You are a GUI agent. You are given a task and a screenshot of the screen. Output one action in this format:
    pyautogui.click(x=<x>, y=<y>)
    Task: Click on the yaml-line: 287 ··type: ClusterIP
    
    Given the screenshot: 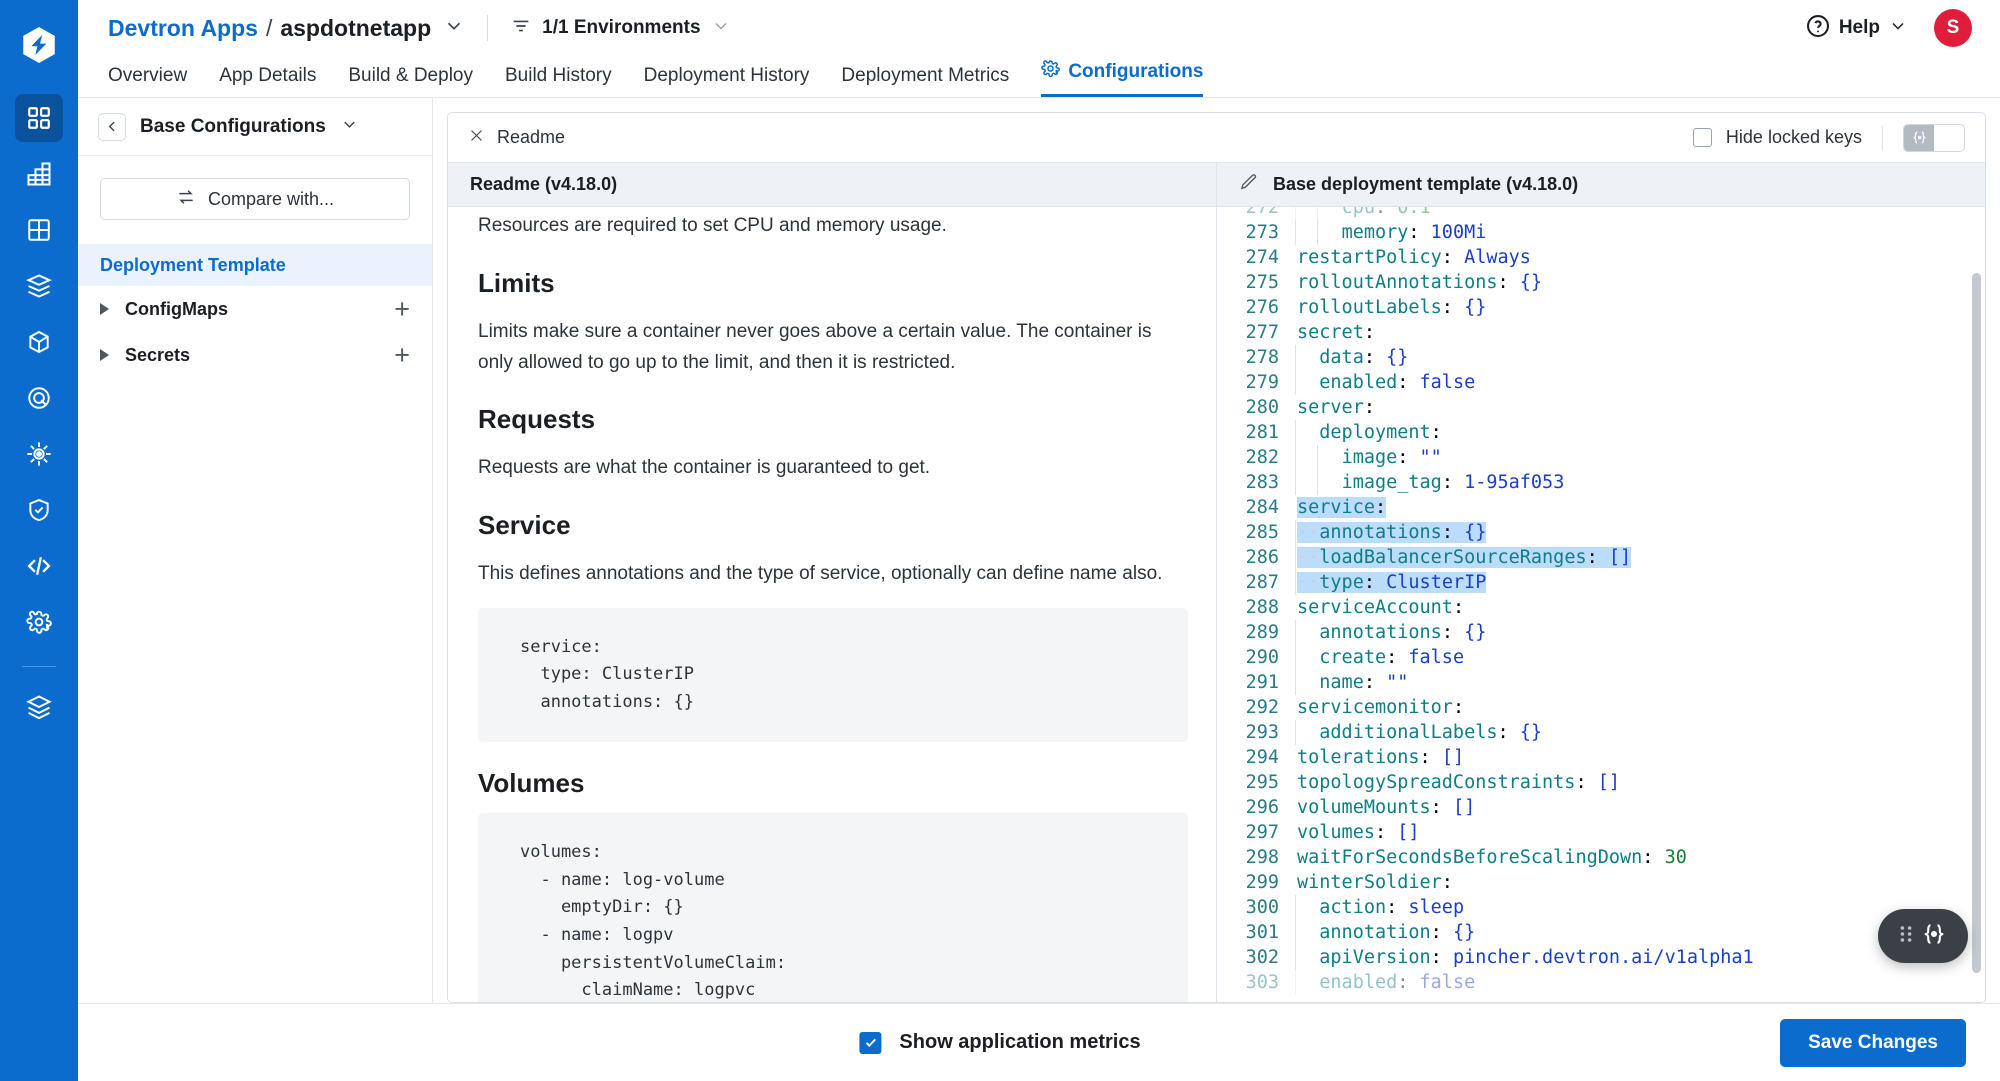 What is the action you would take?
    pyautogui.click(x=1601, y=582)
    